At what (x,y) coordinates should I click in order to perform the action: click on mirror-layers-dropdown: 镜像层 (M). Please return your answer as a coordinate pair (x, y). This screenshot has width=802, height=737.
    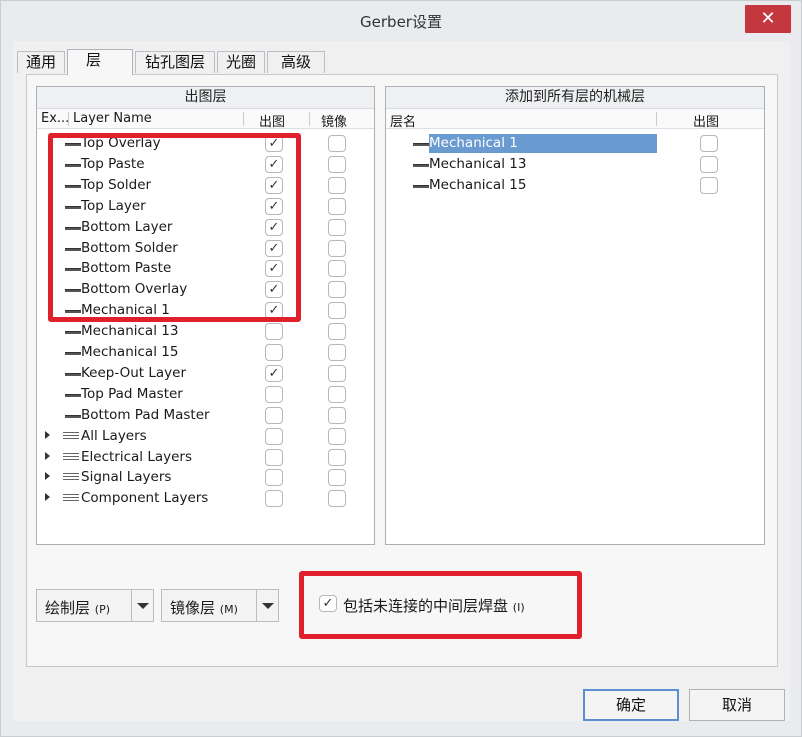
    Looking at the image, I should click on (220, 605).